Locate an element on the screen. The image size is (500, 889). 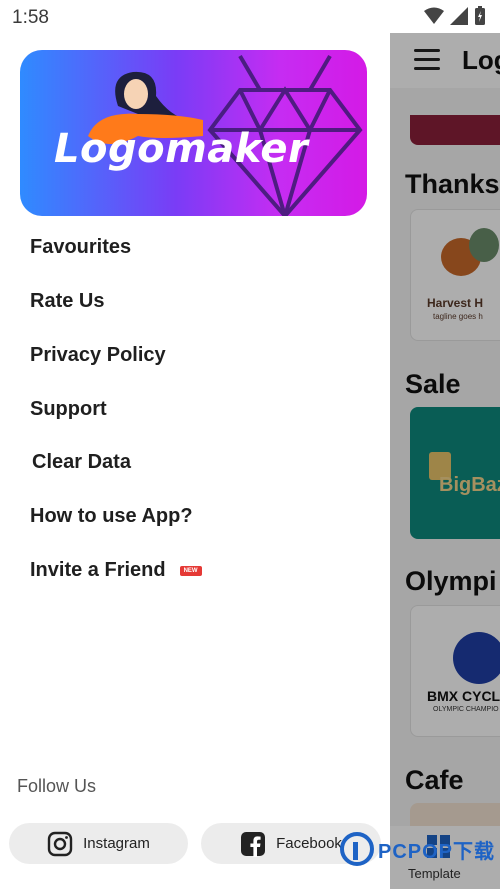
menu-item-support: Support is located at coordinates (68, 409).